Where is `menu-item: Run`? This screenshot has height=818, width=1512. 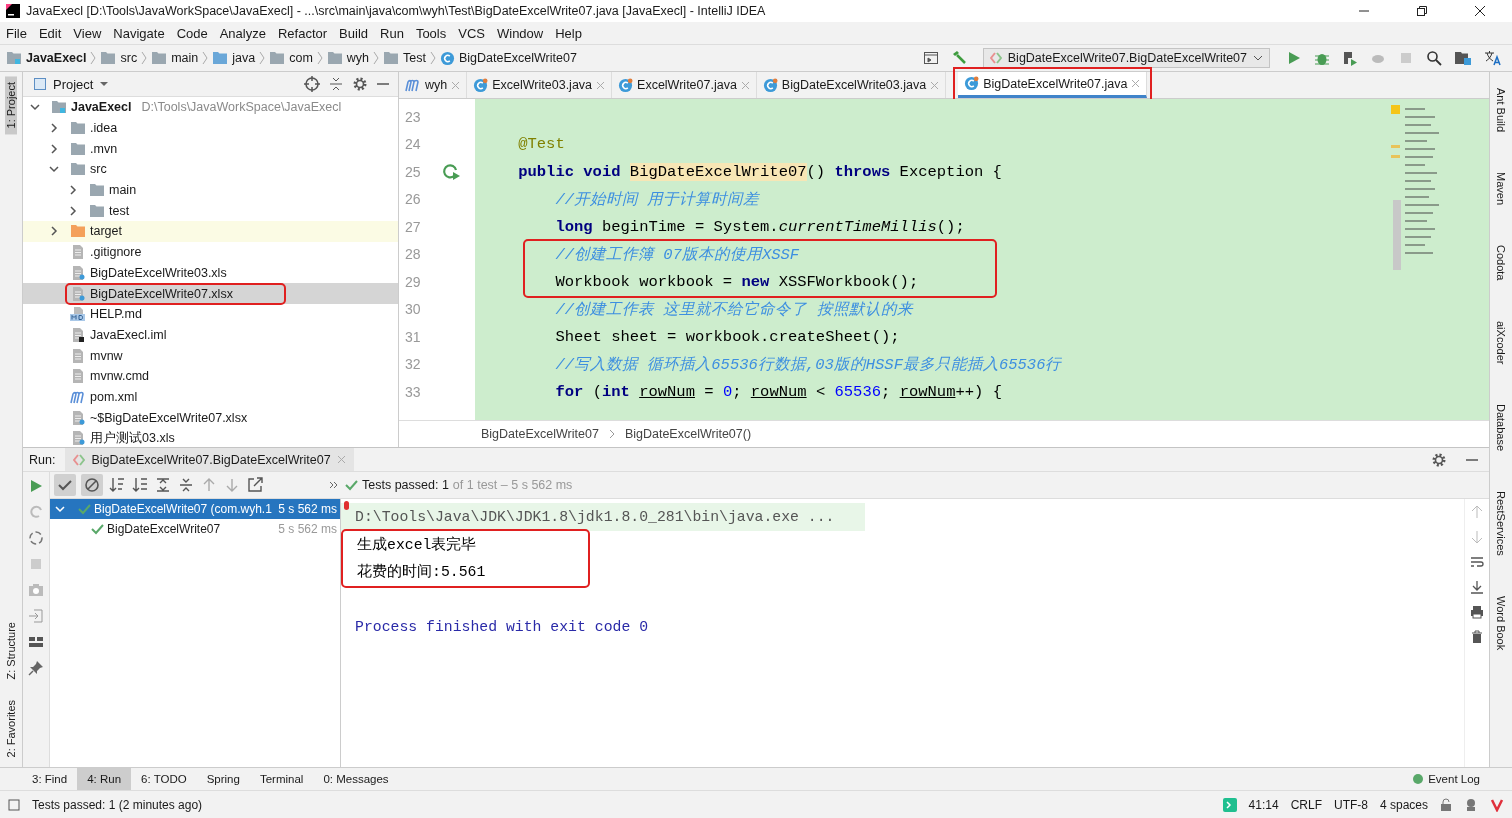
menu-item: Run is located at coordinates (392, 33).